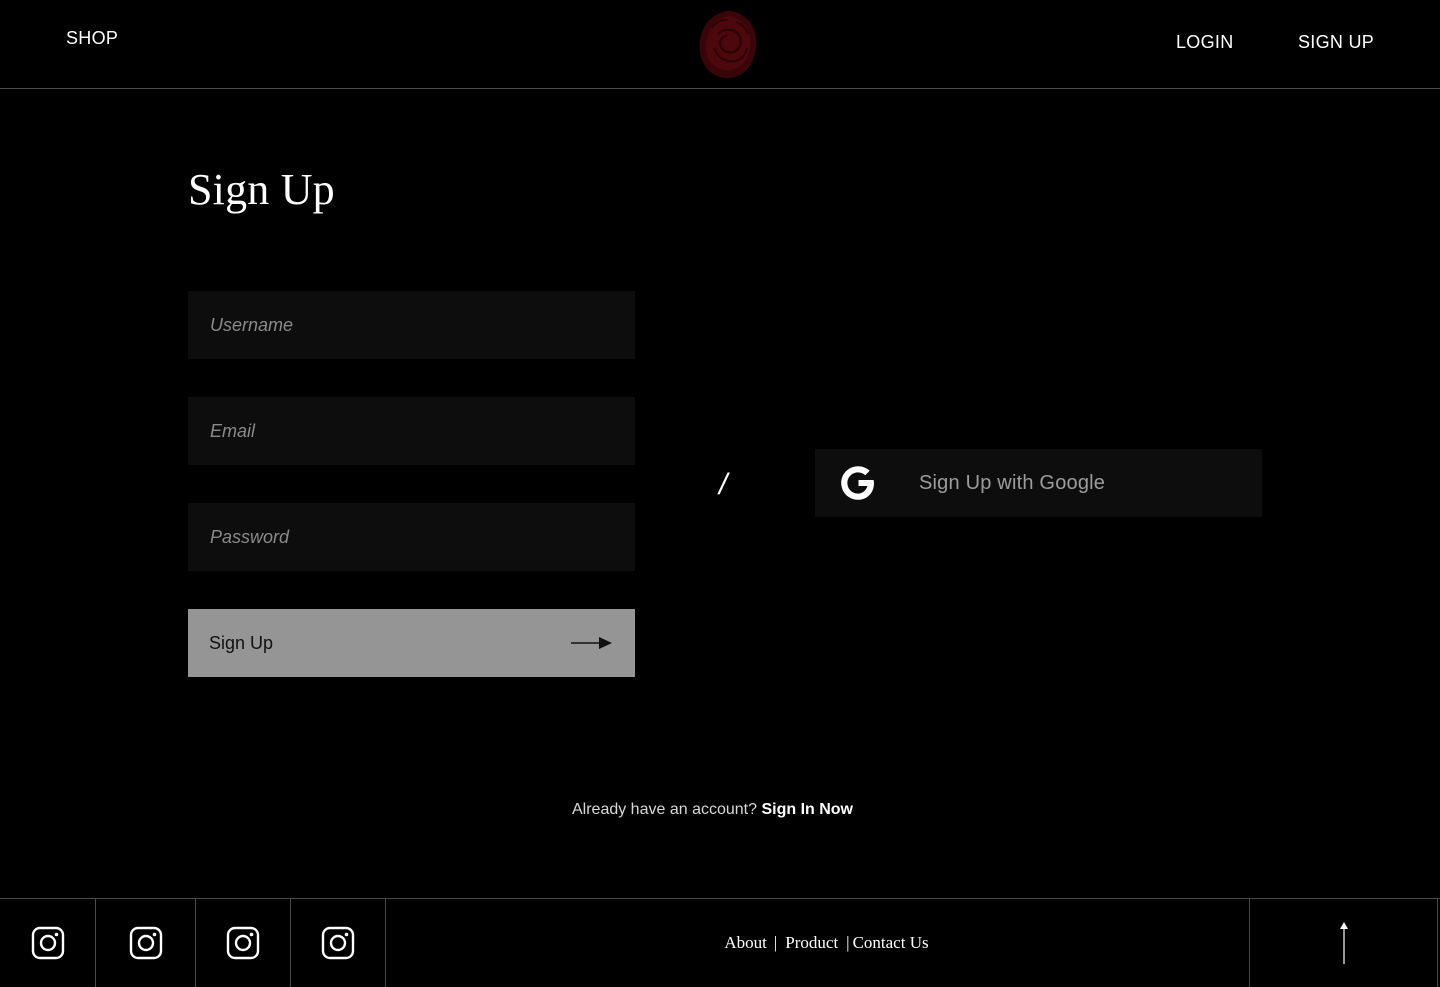  What do you see at coordinates (591, 643) in the screenshot?
I see `arrow-right-icon` at bounding box center [591, 643].